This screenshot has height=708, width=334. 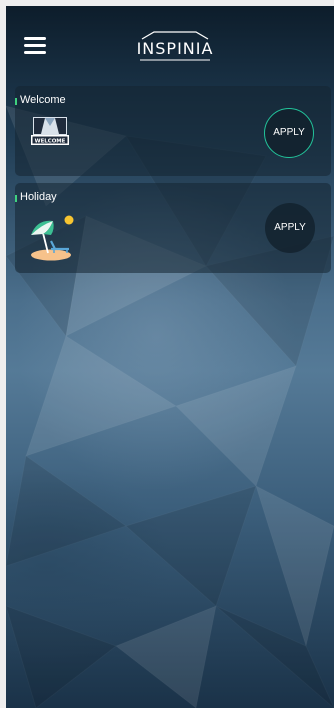 I want to click on top-bar: INSPINIA, so click(x=170, y=45).